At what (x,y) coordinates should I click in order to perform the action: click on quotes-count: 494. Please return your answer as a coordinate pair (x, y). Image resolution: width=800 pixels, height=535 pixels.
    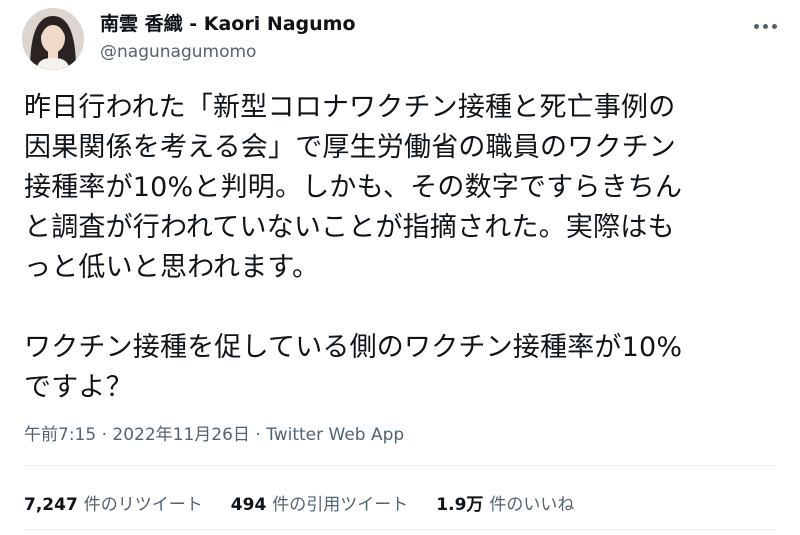
    Looking at the image, I should click on (248, 505).